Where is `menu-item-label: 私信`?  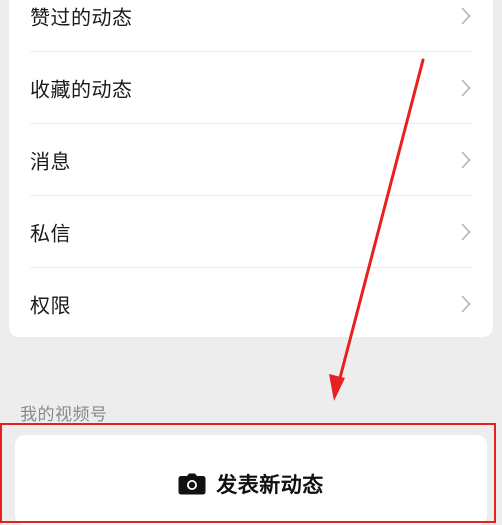 menu-item-label: 私信 is located at coordinates (50, 233).